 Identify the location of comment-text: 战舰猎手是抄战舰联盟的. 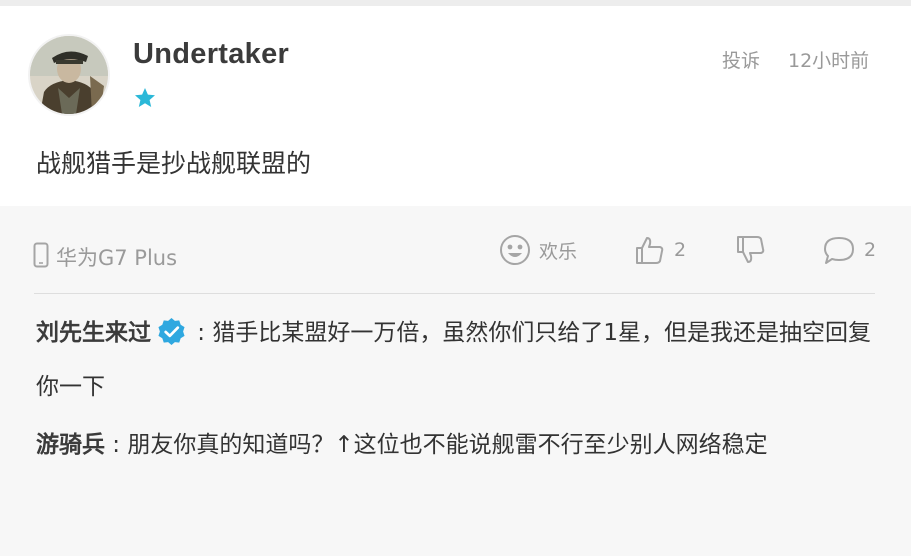
(174, 163).